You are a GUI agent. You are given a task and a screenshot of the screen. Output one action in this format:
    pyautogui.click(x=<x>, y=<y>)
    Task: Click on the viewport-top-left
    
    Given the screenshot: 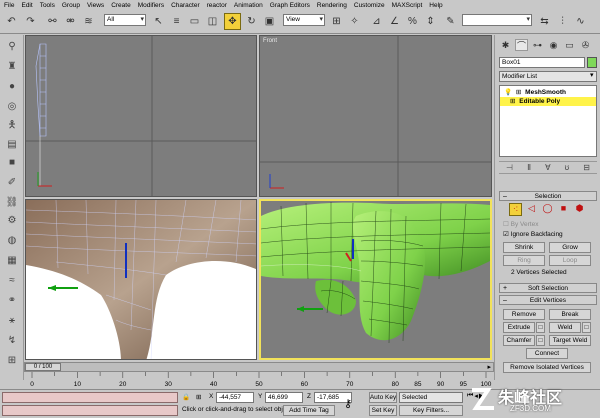 What is the action you would take?
    pyautogui.click(x=141, y=116)
    